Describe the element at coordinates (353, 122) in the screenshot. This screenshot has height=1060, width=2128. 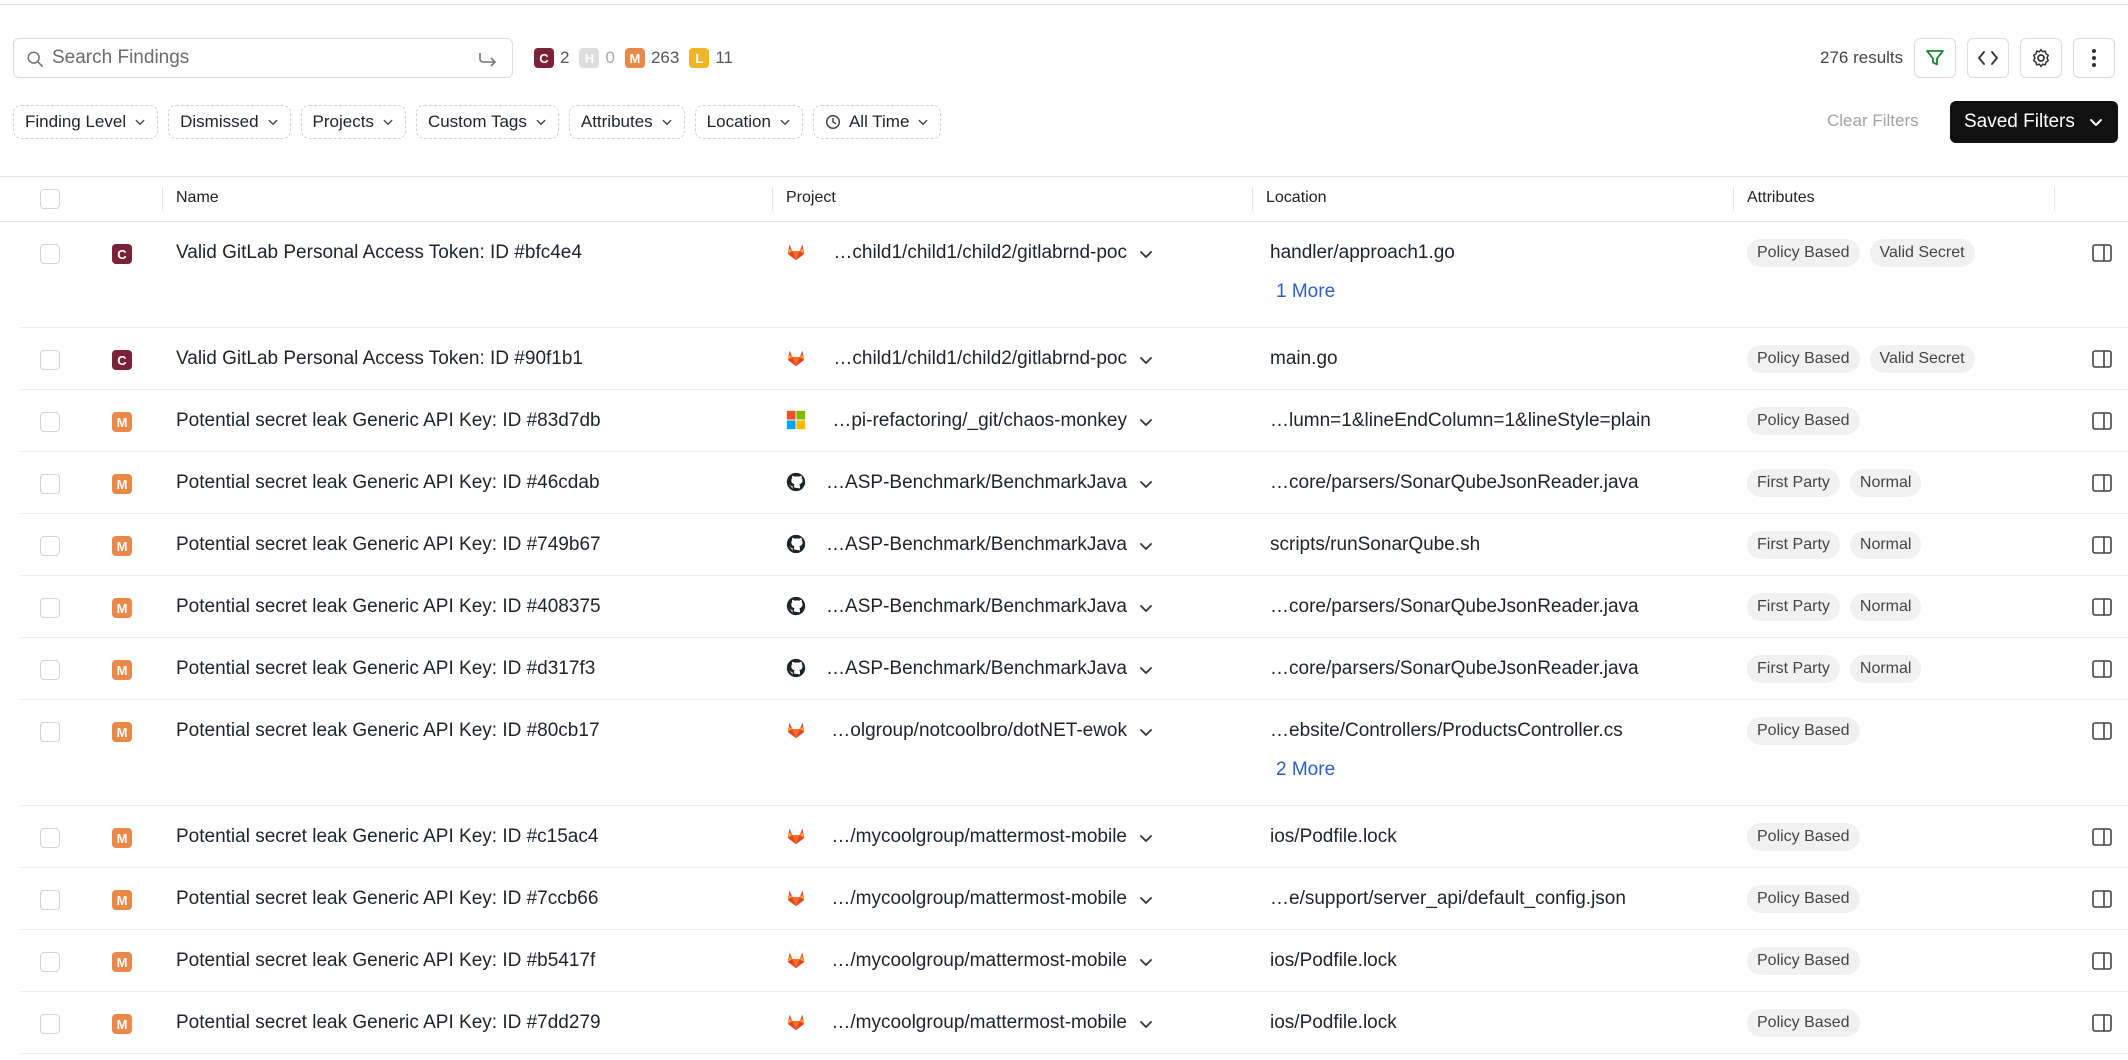
I see `filter-projects: Projects` at that location.